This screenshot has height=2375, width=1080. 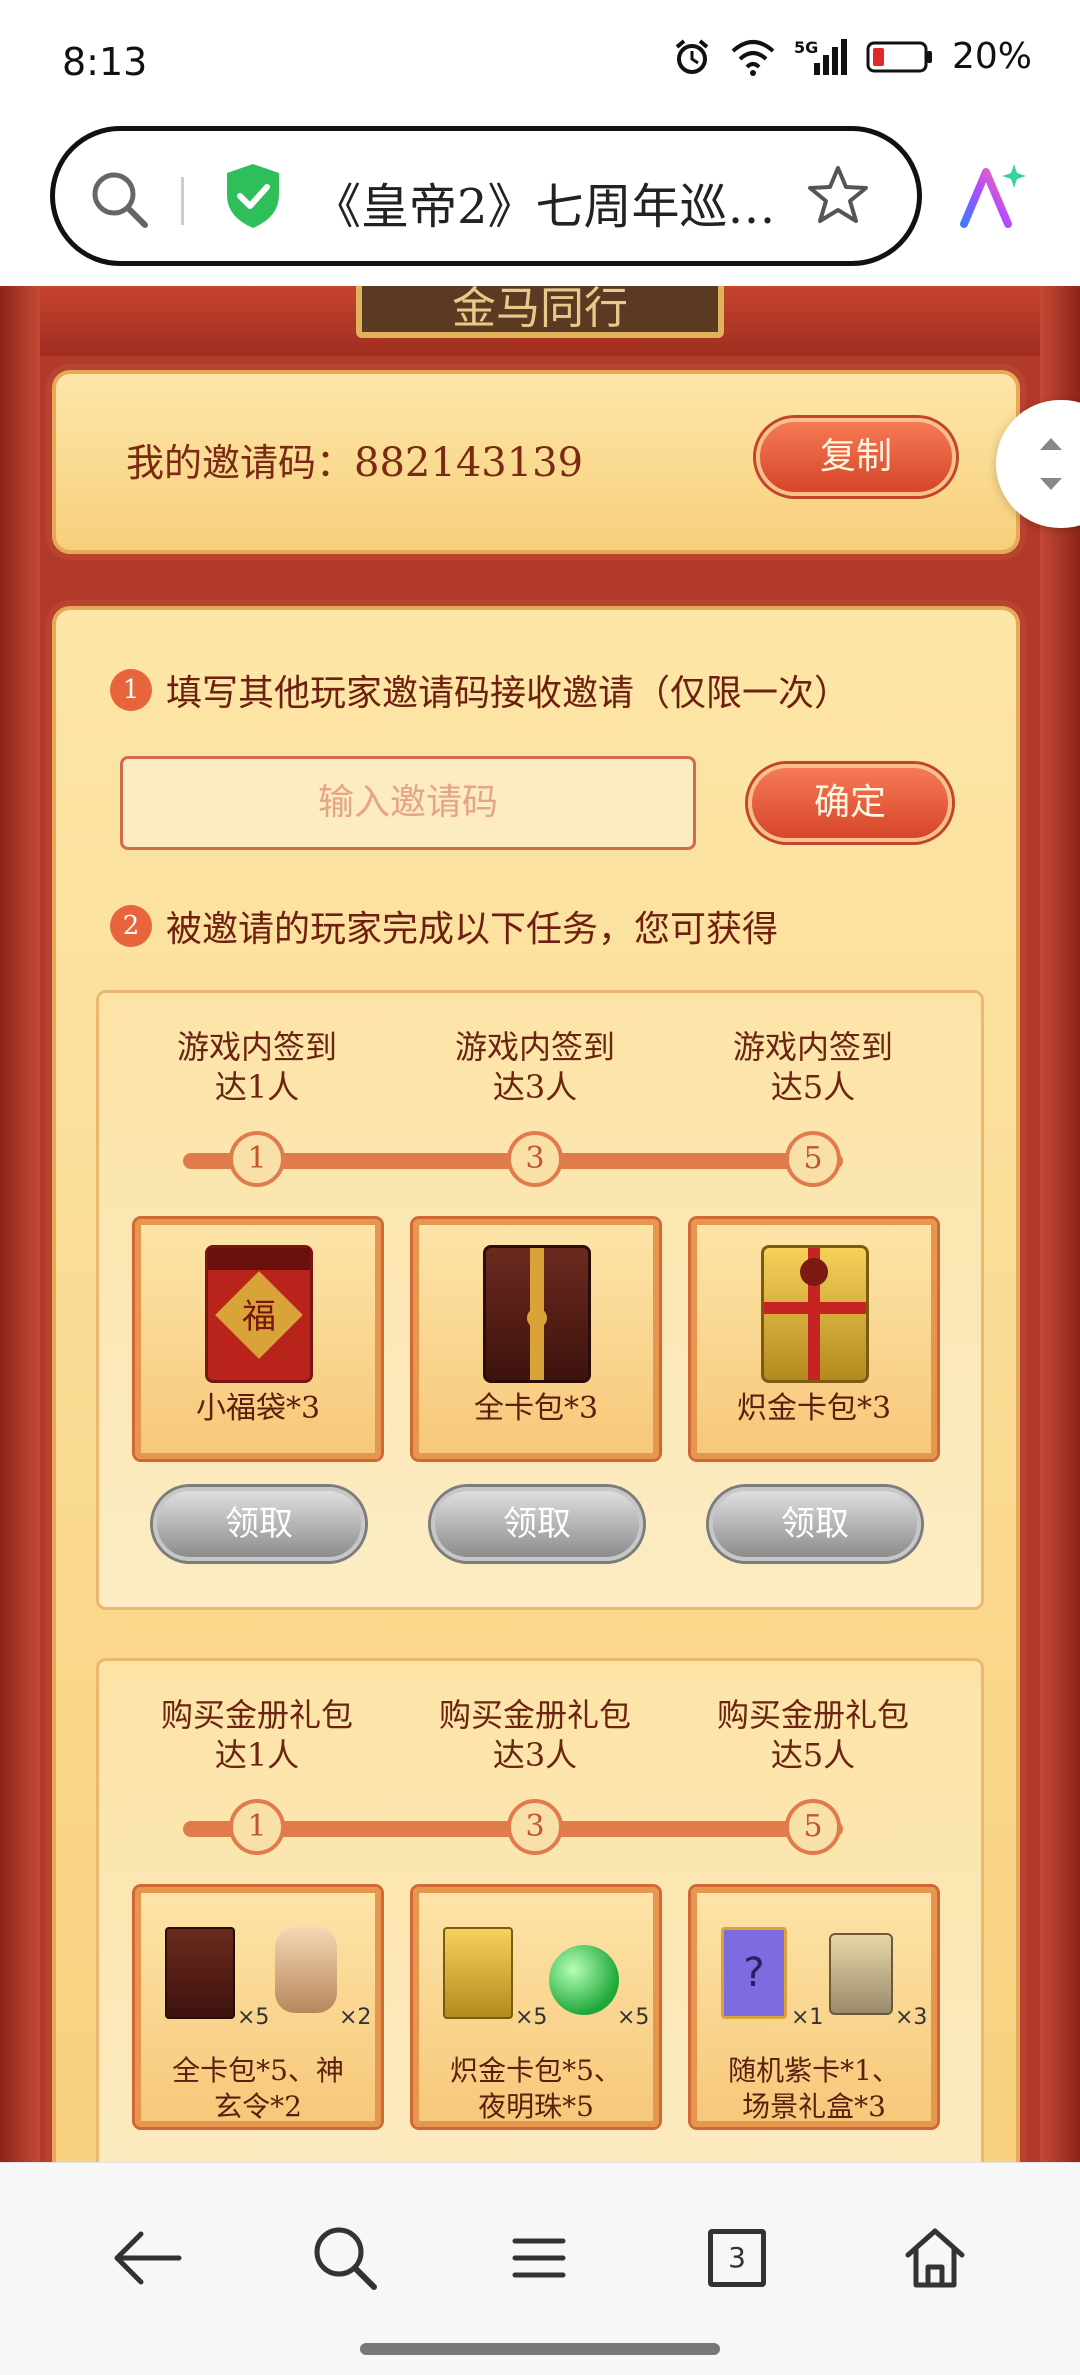 What do you see at coordinates (584, 1980) in the screenshot?
I see `pearl-icon` at bounding box center [584, 1980].